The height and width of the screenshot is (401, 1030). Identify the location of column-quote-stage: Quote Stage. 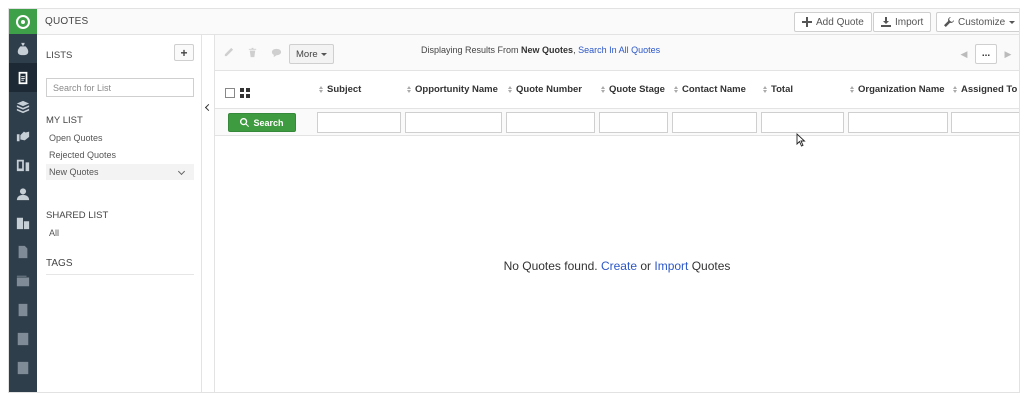
(633, 89).